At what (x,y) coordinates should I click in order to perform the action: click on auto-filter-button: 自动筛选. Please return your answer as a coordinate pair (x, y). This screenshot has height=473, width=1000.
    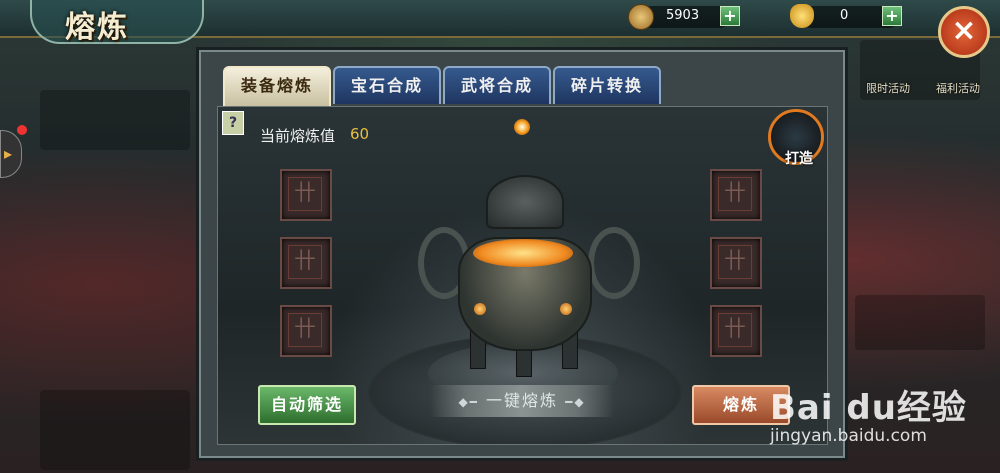
    Looking at the image, I should click on (307, 405).